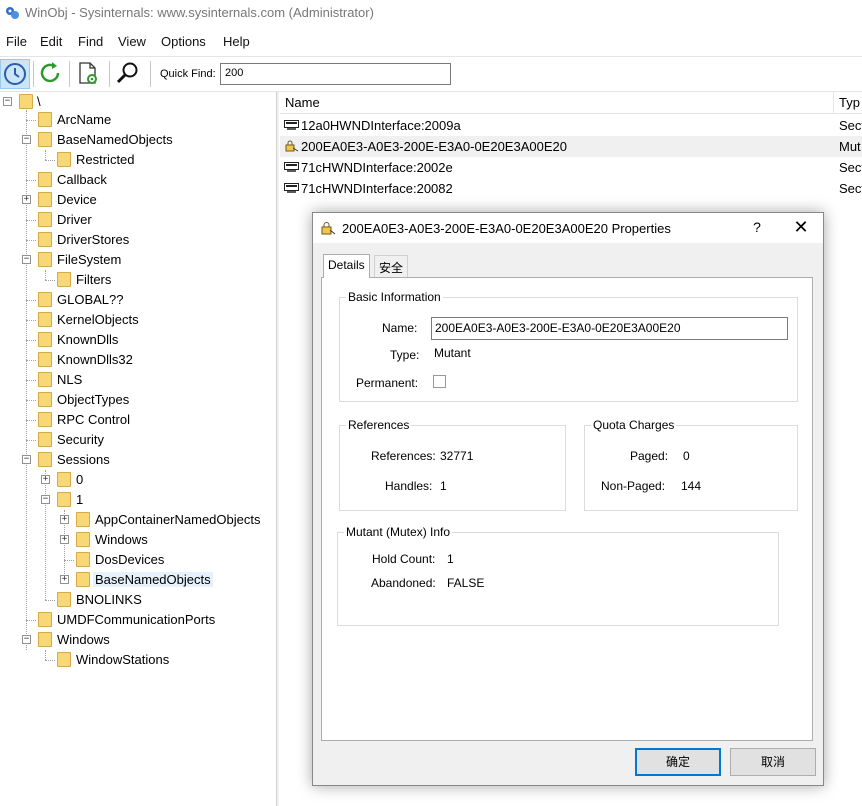  Describe the element at coordinates (452, 353) in the screenshot. I see `type-value: Mutant` at that location.